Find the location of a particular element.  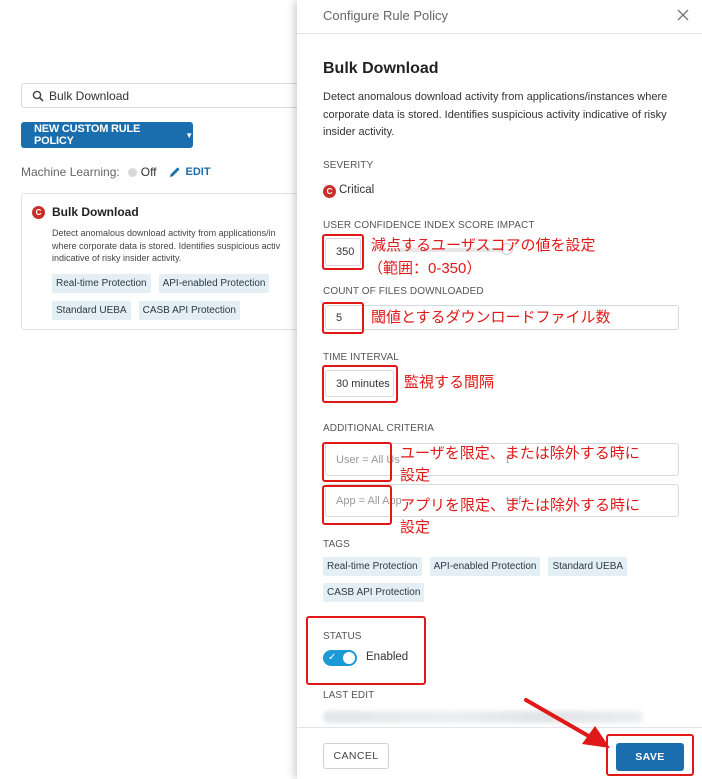

ucis-label: USER CONFIDENCE INDEX SCORE IMPACT is located at coordinates (429, 225).